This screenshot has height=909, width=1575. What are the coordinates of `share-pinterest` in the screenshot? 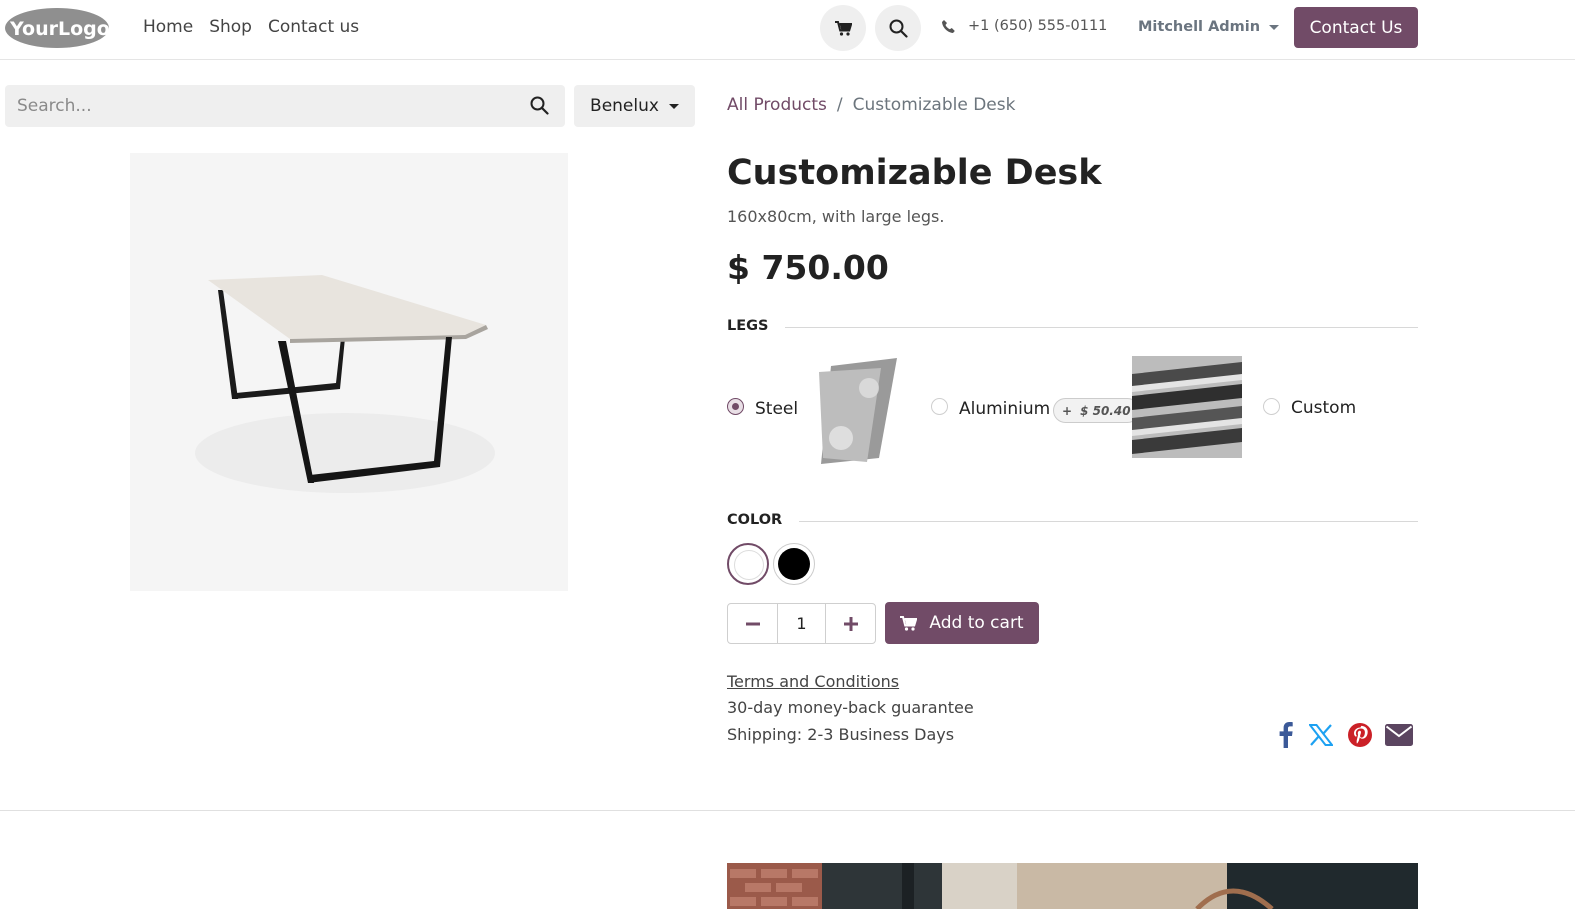 It's located at (1360, 735).